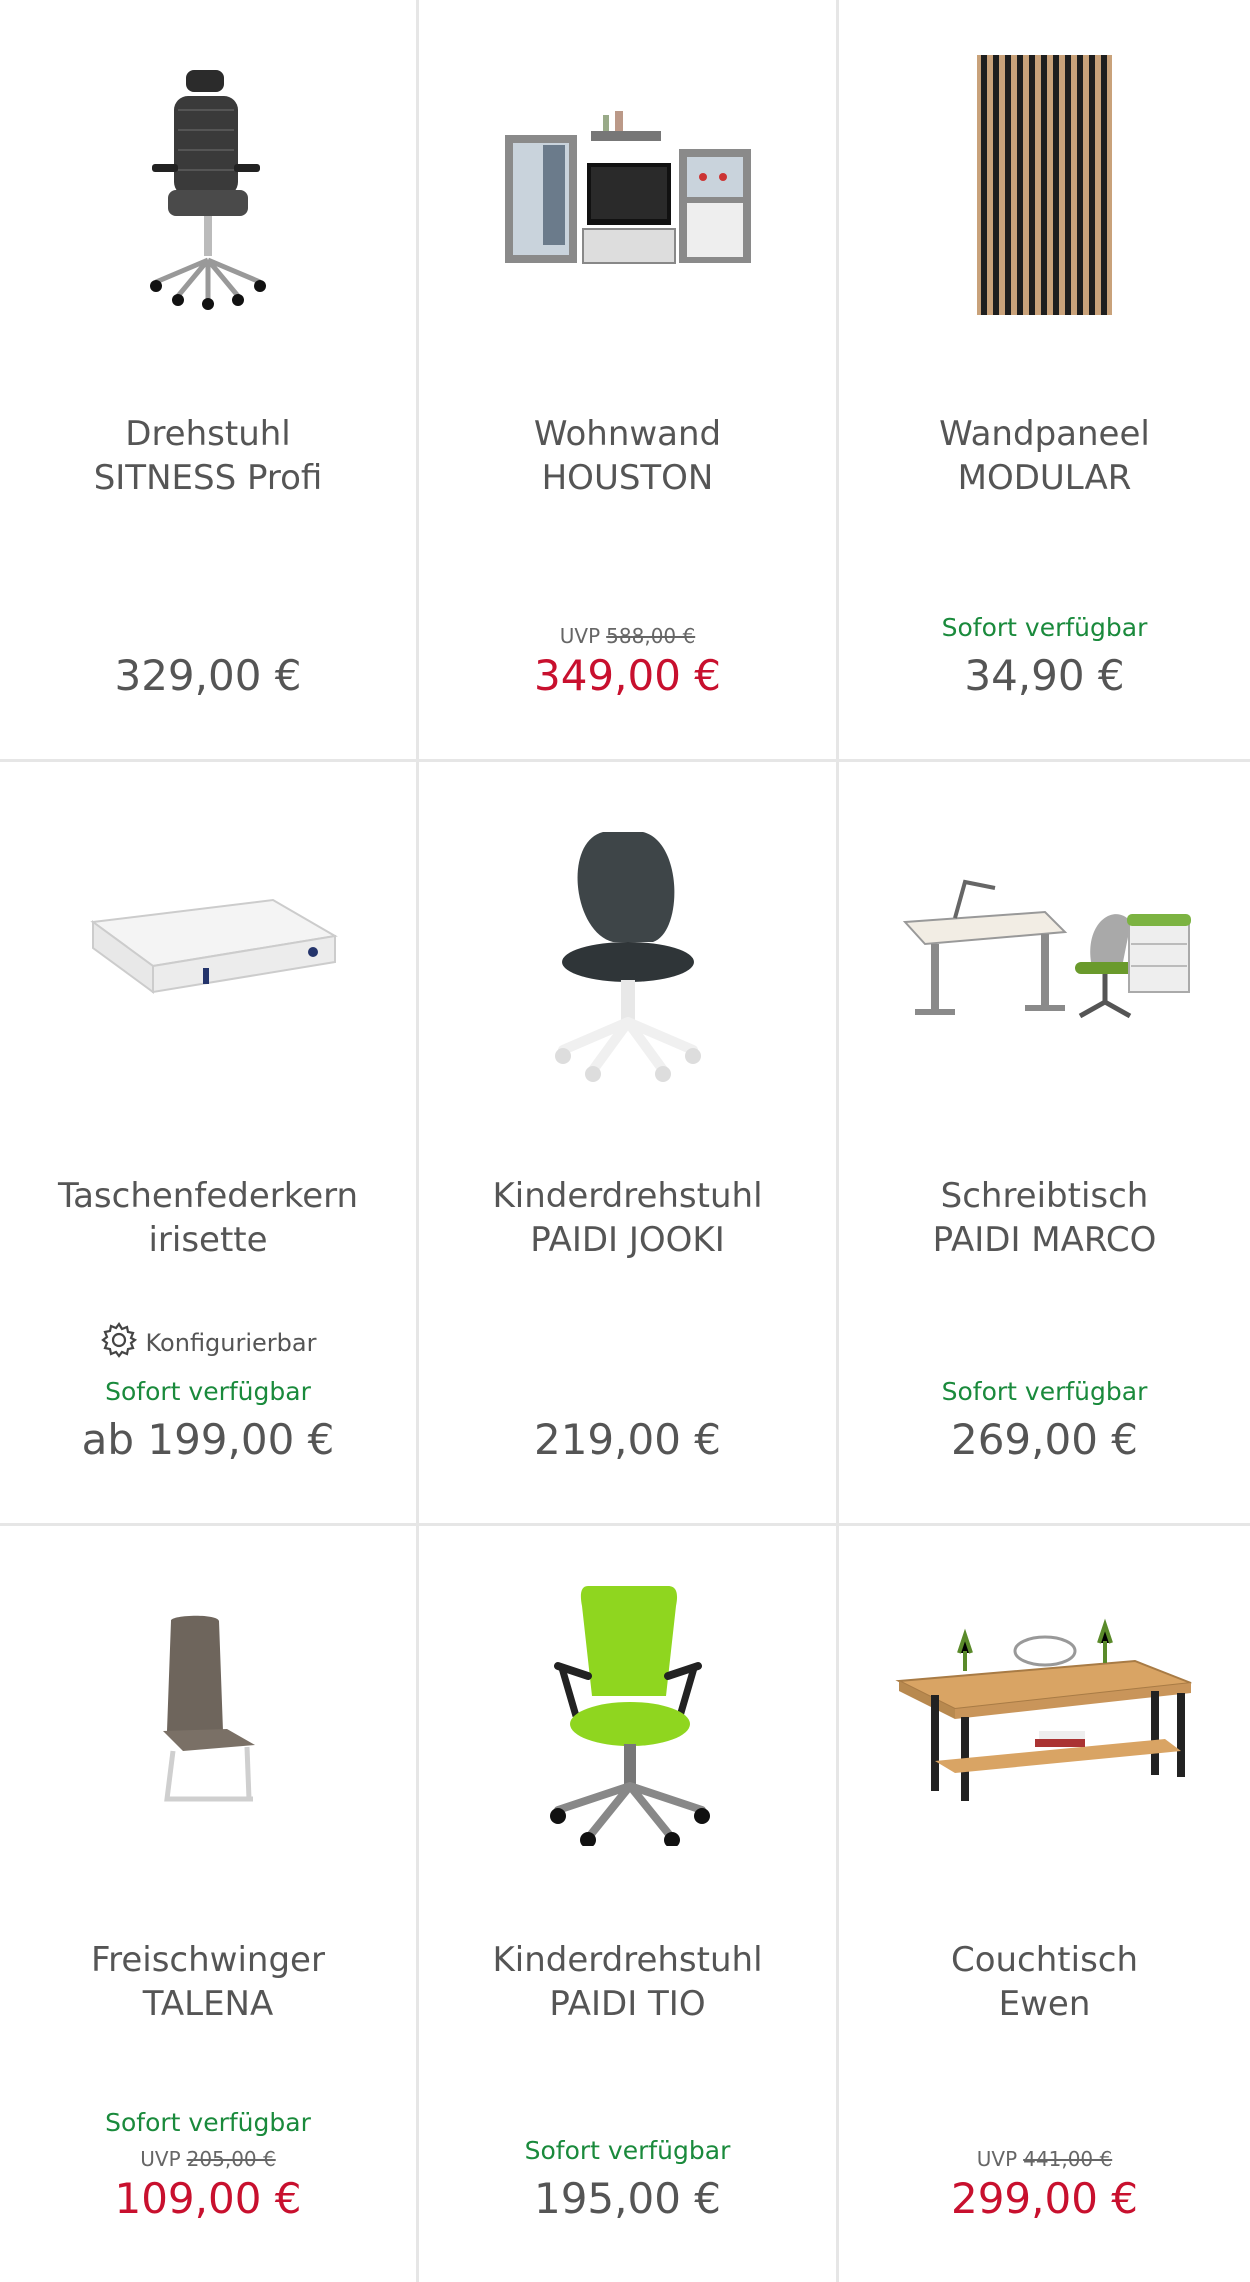 Image resolution: width=1250 pixels, height=2282 pixels. I want to click on price-block: 219,00 €, so click(627, 1440).